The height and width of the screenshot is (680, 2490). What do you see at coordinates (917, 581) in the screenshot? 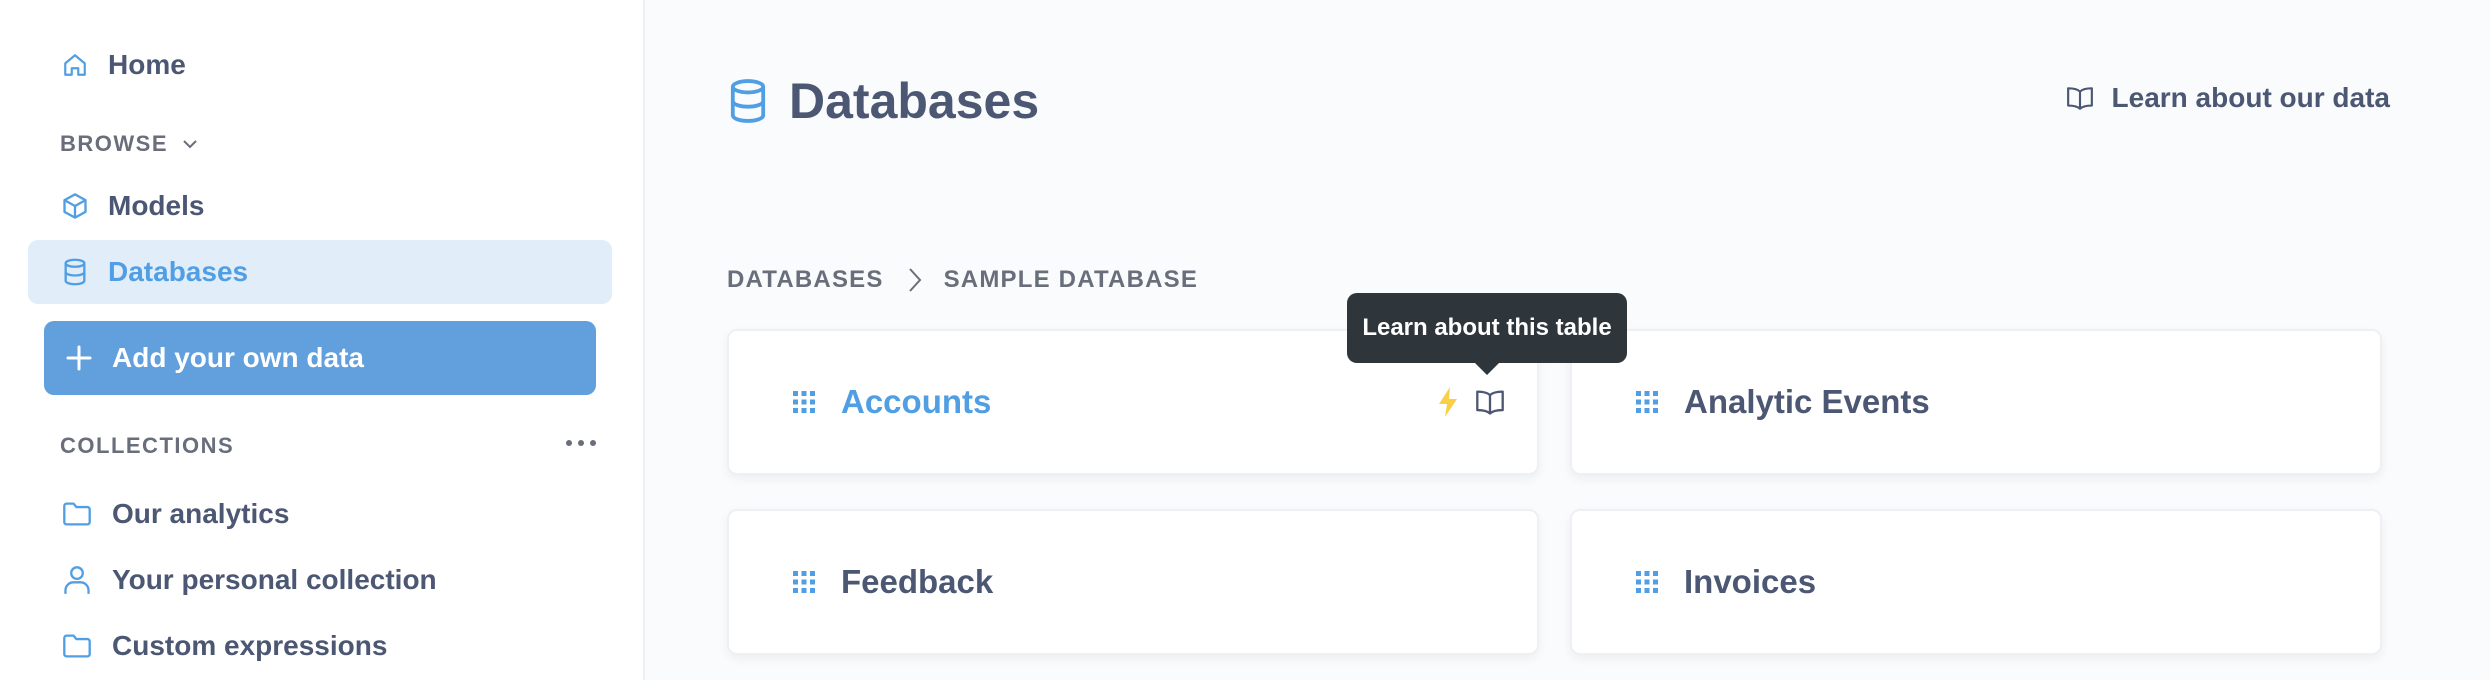
I see `table-name: Feedback` at bounding box center [917, 581].